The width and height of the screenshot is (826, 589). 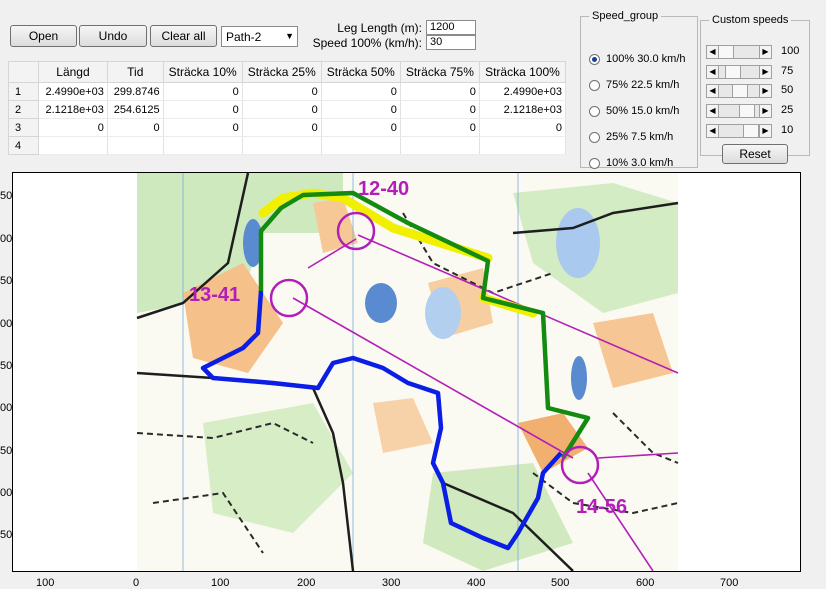 What do you see at coordinates (367, 43) in the screenshot?
I see `speed-label: Speed 100% (km/h):` at bounding box center [367, 43].